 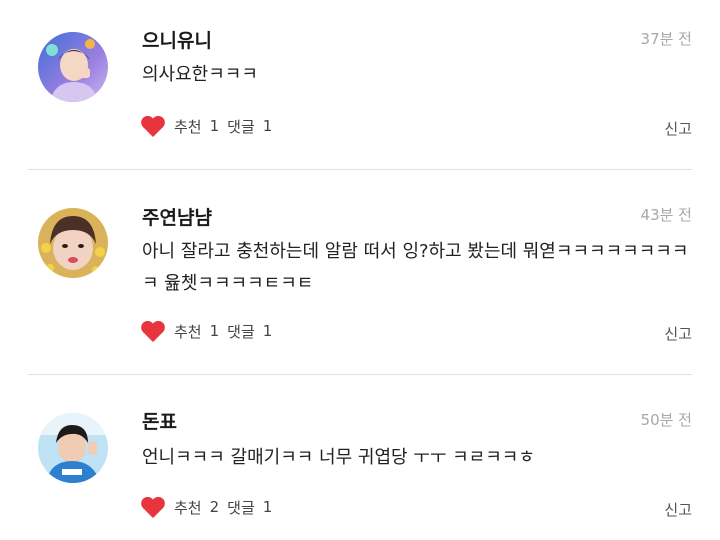 What do you see at coordinates (159, 420) in the screenshot?
I see `nickname: 돈표` at bounding box center [159, 420].